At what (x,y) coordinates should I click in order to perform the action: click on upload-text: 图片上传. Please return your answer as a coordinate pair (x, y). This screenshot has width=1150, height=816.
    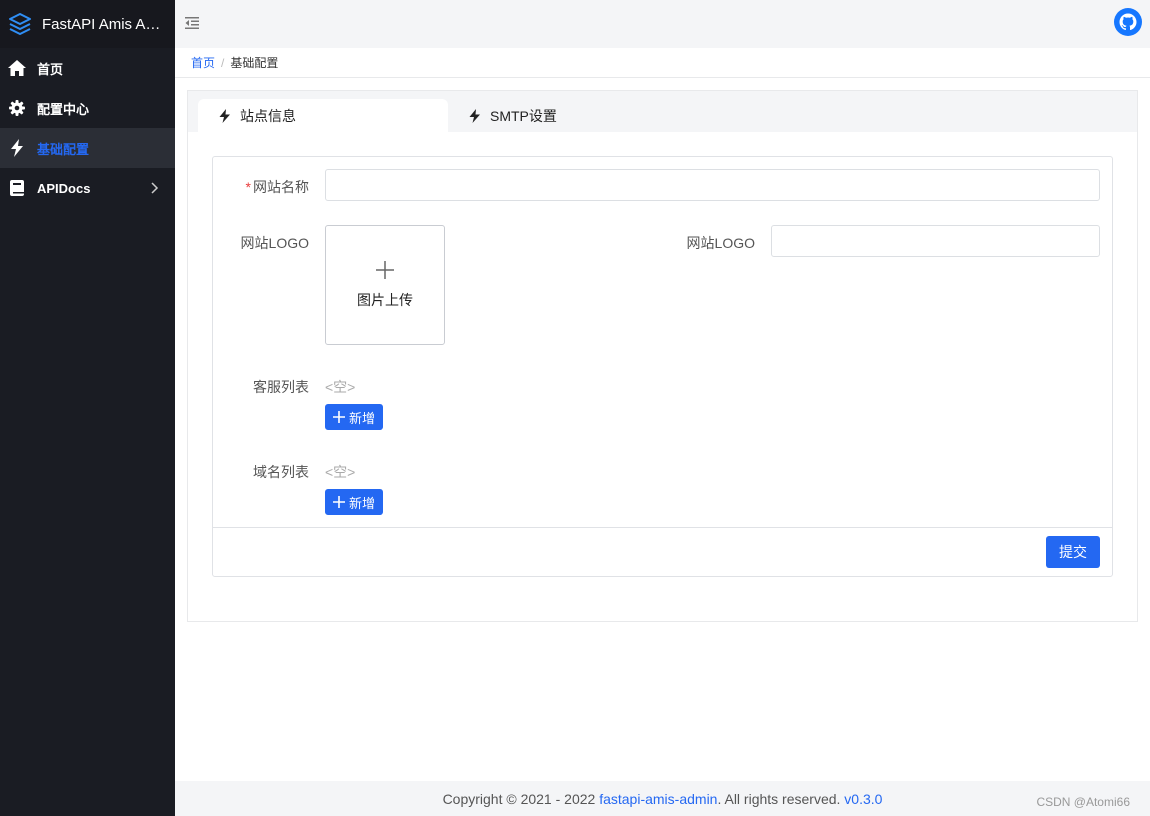
    Looking at the image, I should click on (385, 300).